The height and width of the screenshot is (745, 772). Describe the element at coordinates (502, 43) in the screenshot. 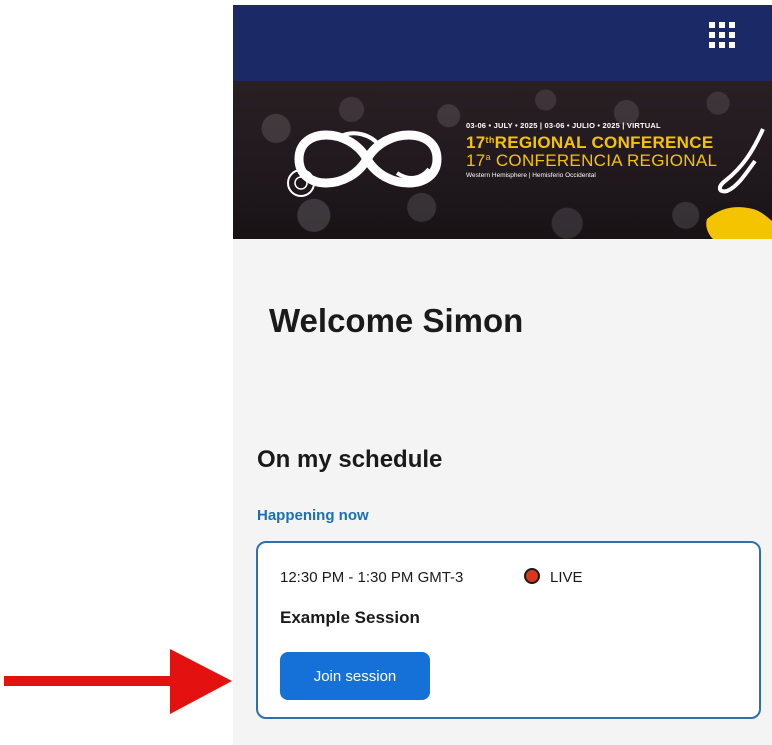

I see `top-app-bar` at that location.